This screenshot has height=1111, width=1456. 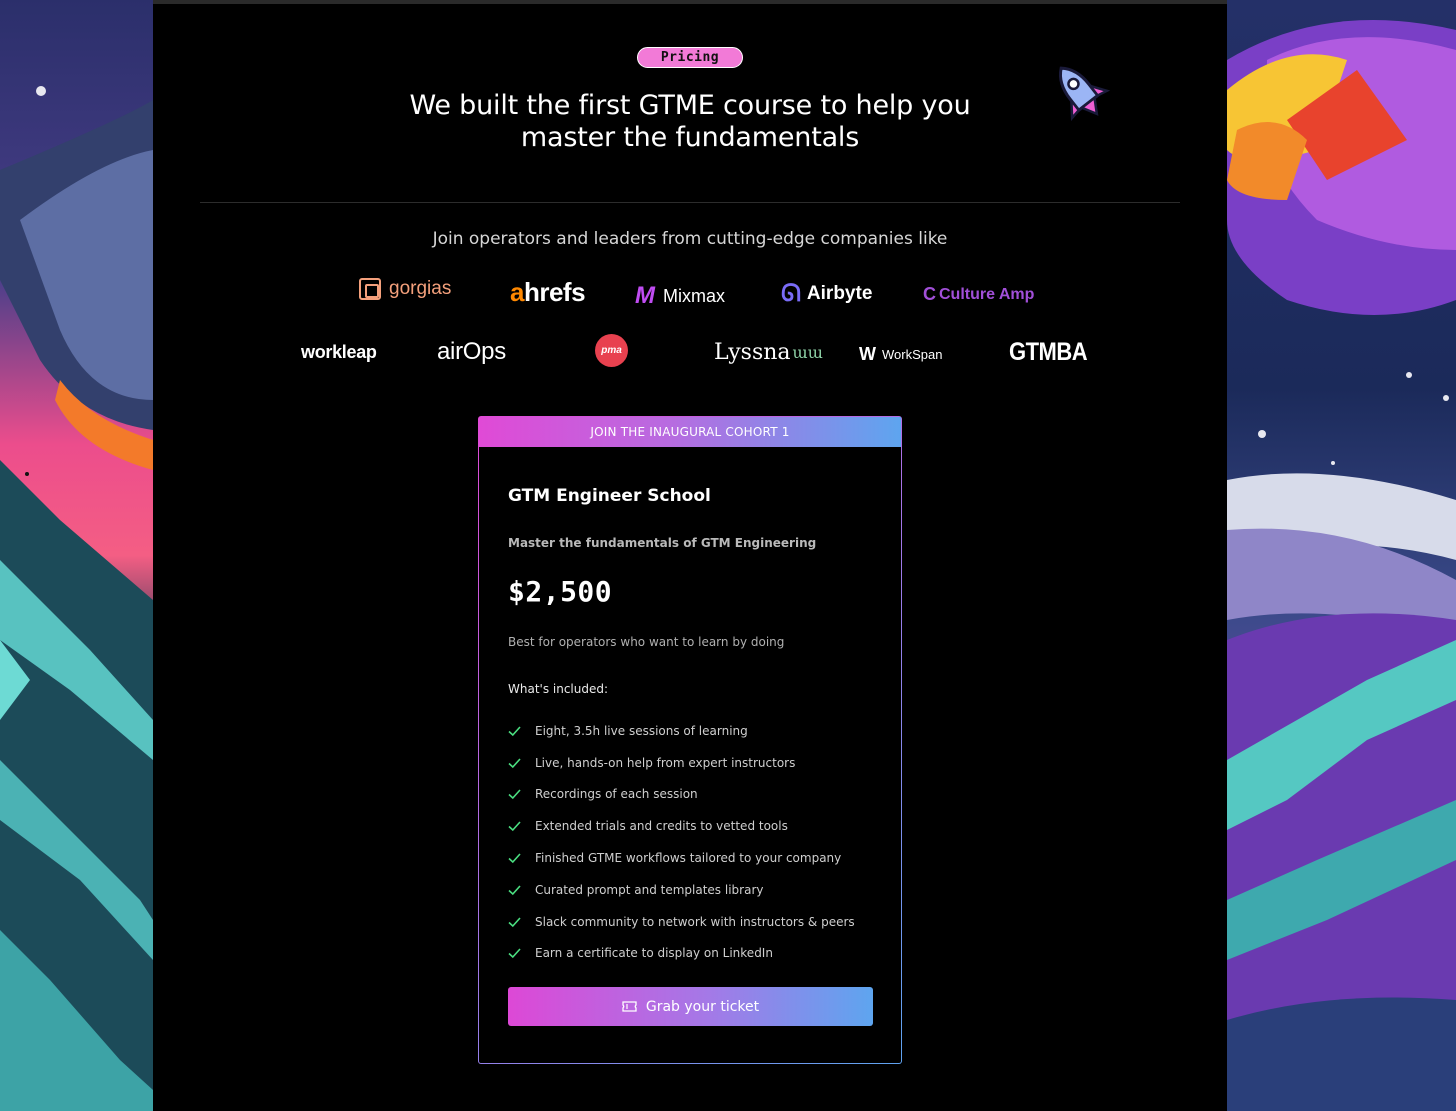 I want to click on pricing-badge: Pricing, so click(x=690, y=57).